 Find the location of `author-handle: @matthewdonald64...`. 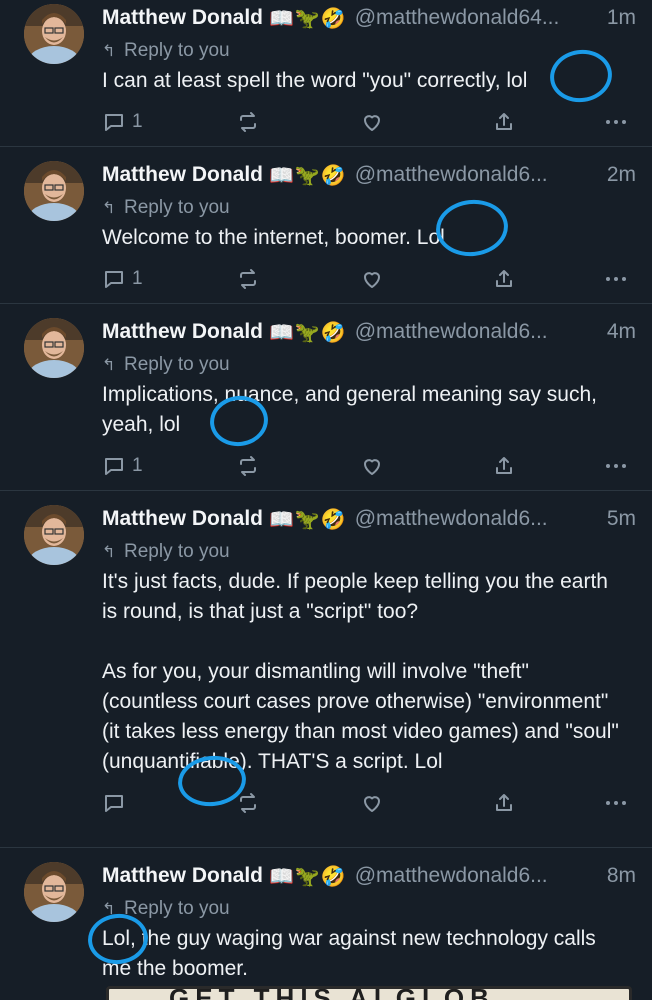

author-handle: @matthewdonald64... is located at coordinates (478, 18).